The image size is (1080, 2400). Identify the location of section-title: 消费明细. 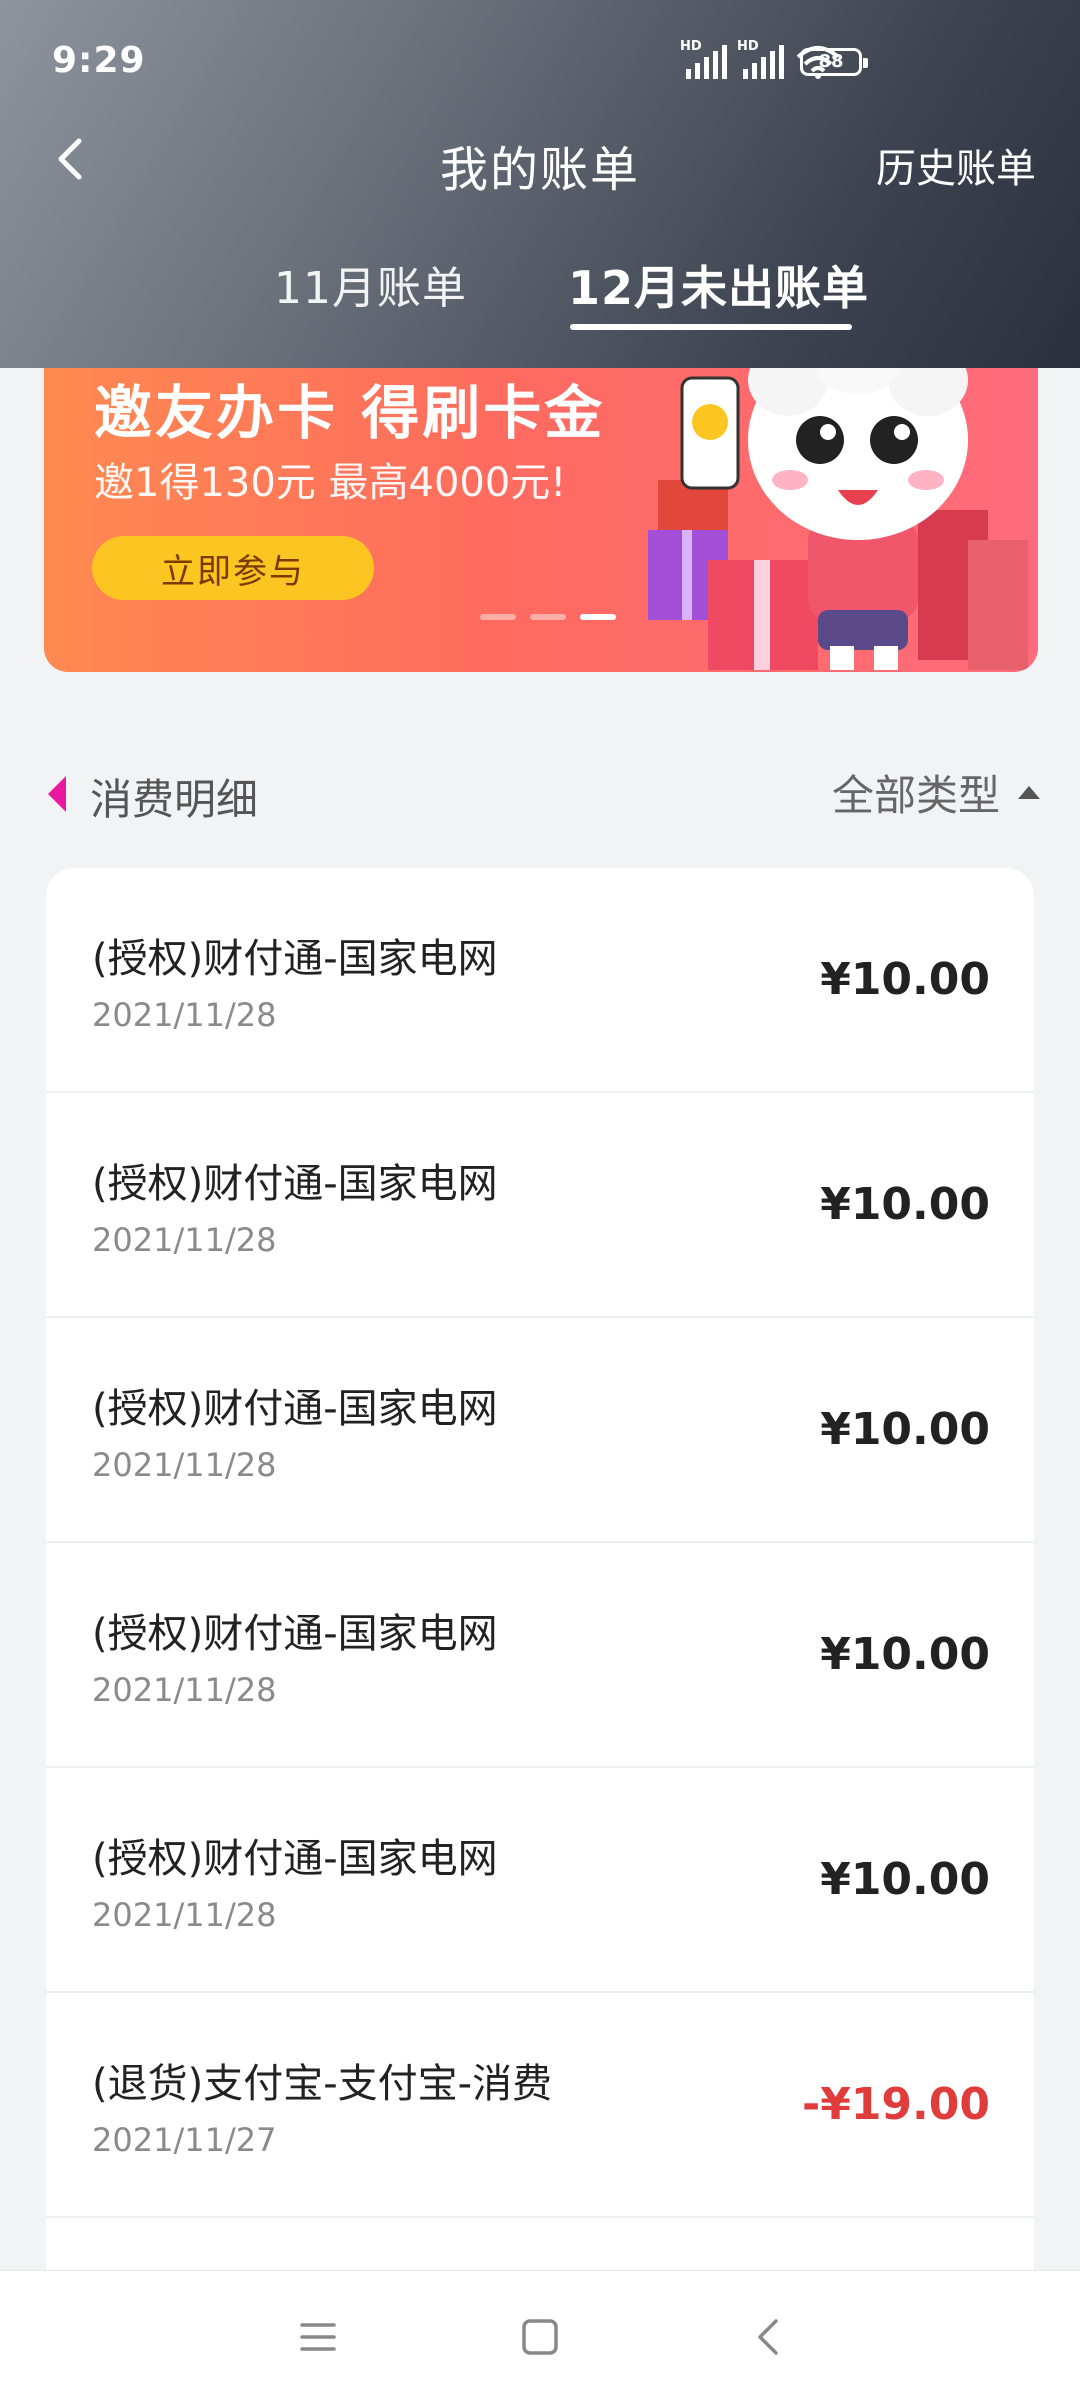
(174, 799).